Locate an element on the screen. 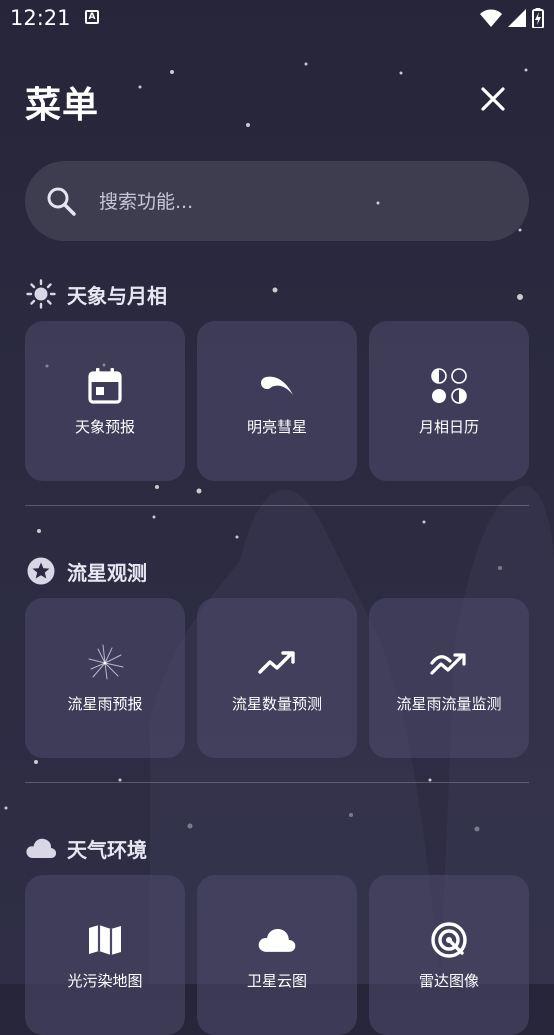 Image resolution: width=554 pixels, height=1035 pixels. card-label: 流星雨预报 is located at coordinates (105, 704).